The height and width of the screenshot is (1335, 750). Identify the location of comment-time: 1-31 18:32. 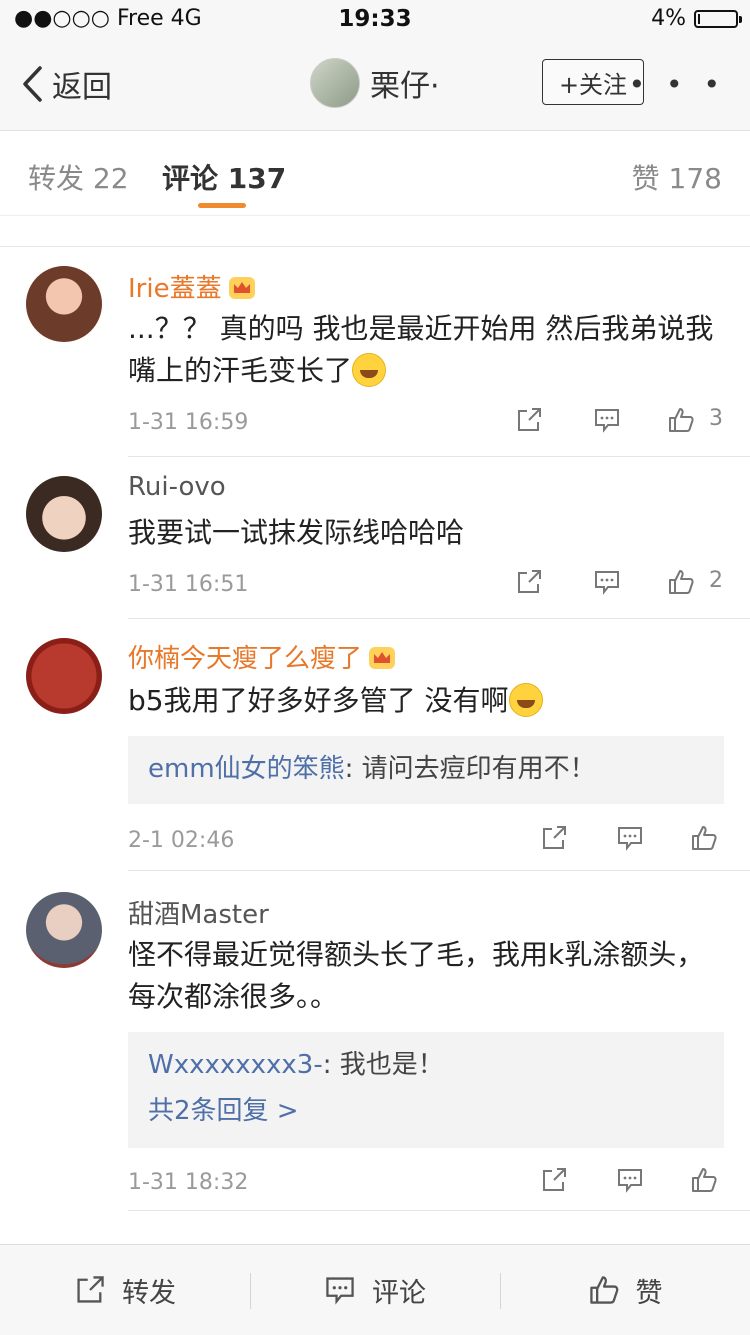
(188, 1182).